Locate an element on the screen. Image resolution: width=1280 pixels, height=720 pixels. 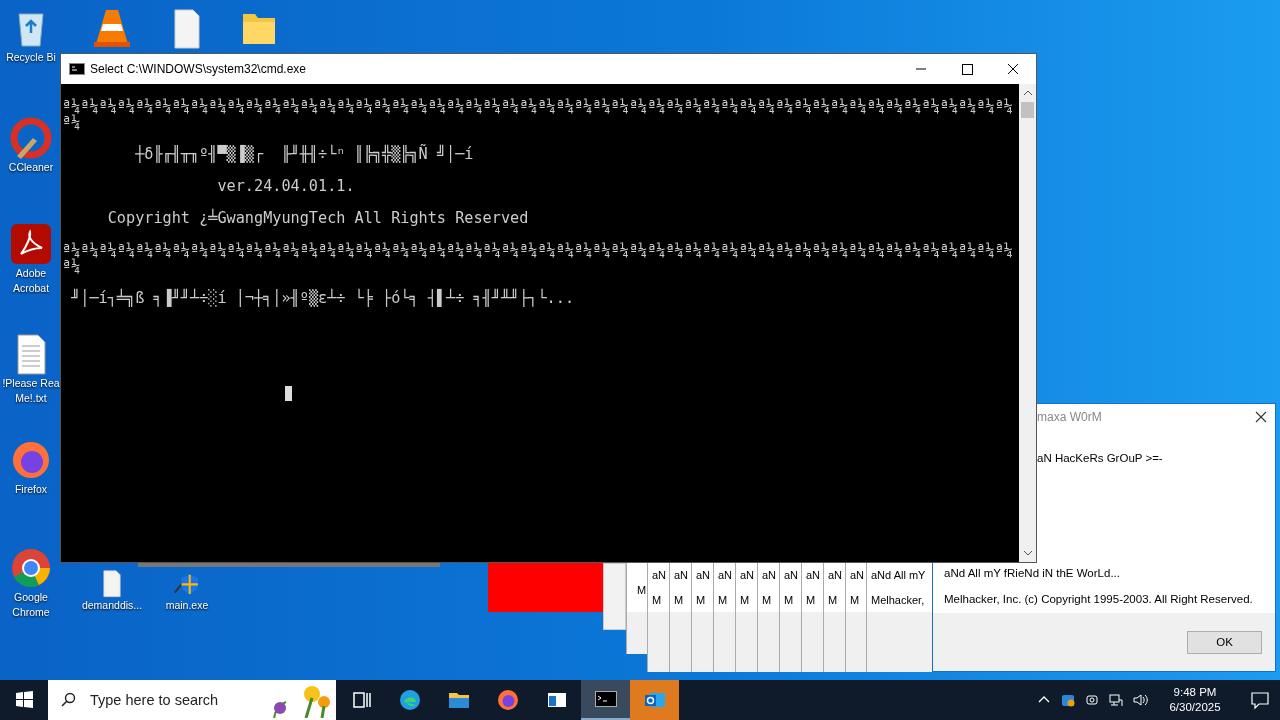
edge-icon is located at coordinates (409, 700).